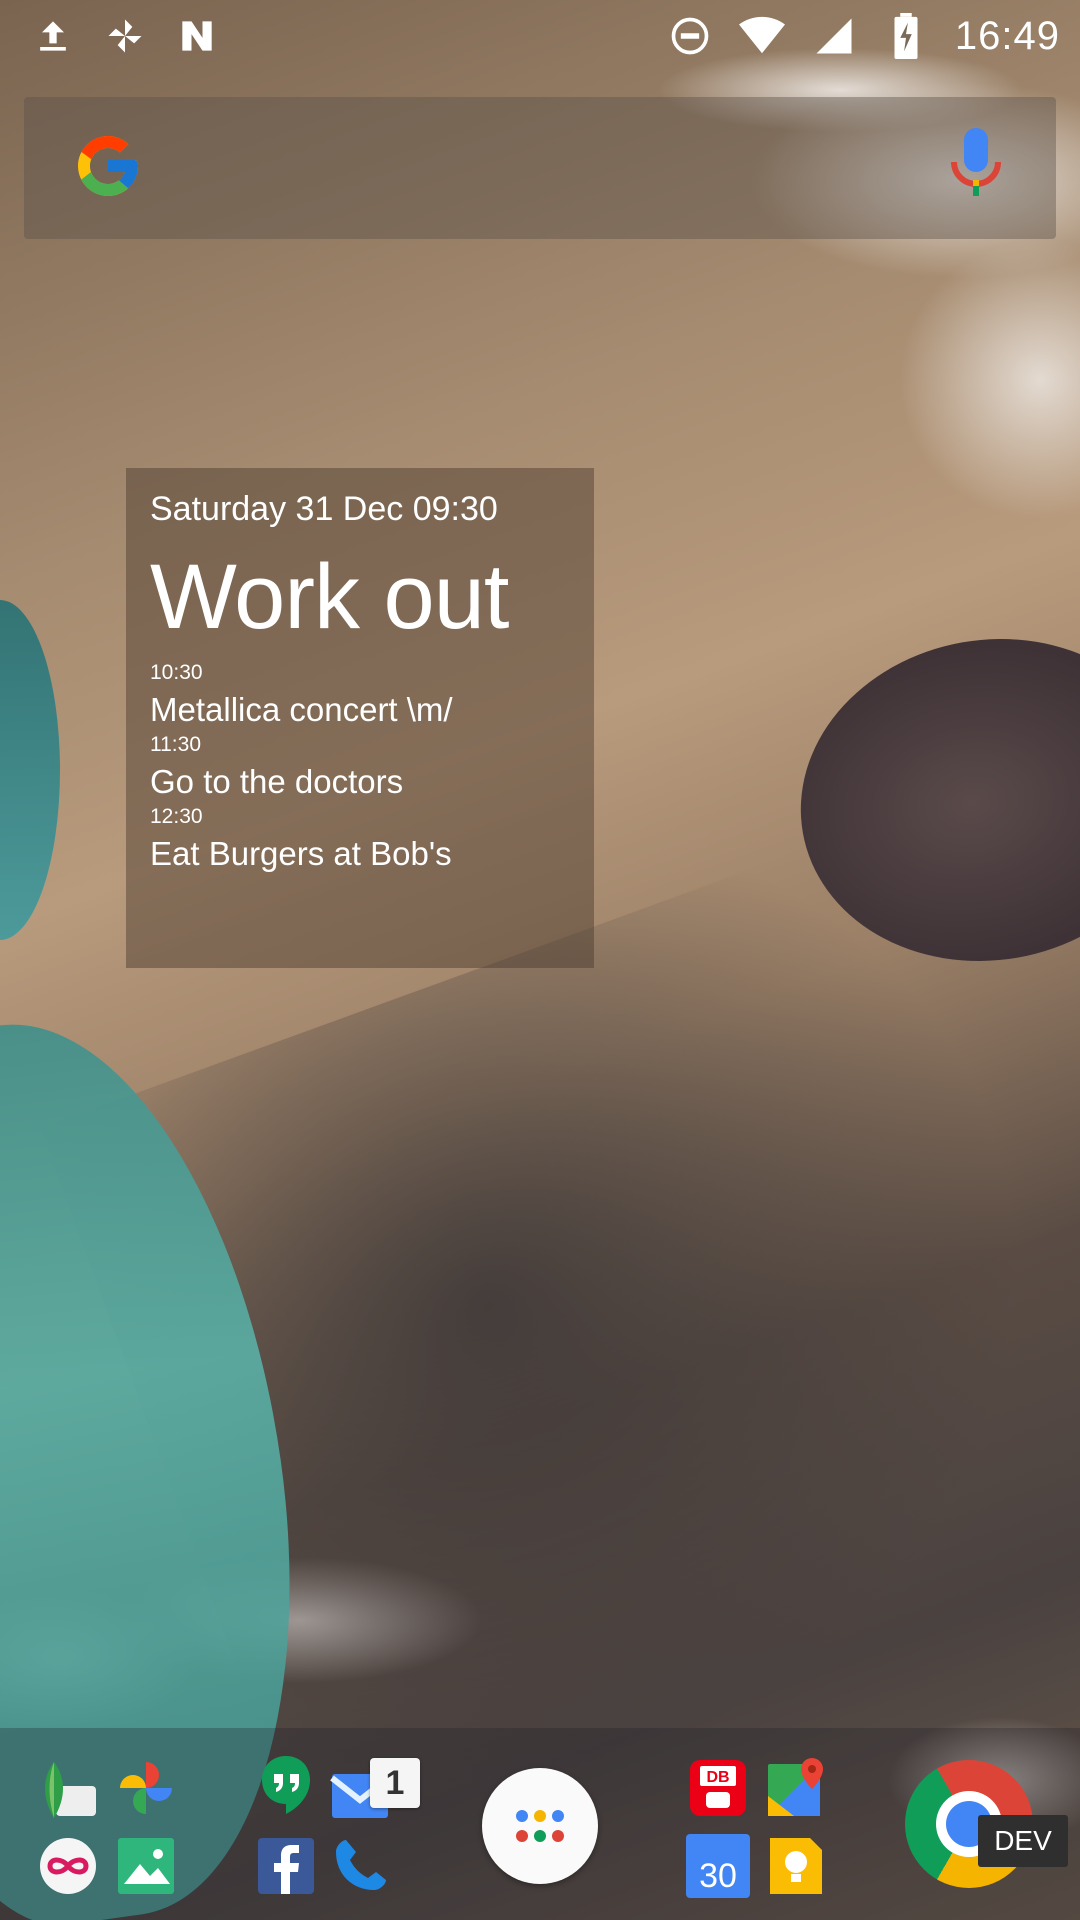 The width and height of the screenshot is (1080, 1920). I want to click on google-search-bar, so click(540, 168).